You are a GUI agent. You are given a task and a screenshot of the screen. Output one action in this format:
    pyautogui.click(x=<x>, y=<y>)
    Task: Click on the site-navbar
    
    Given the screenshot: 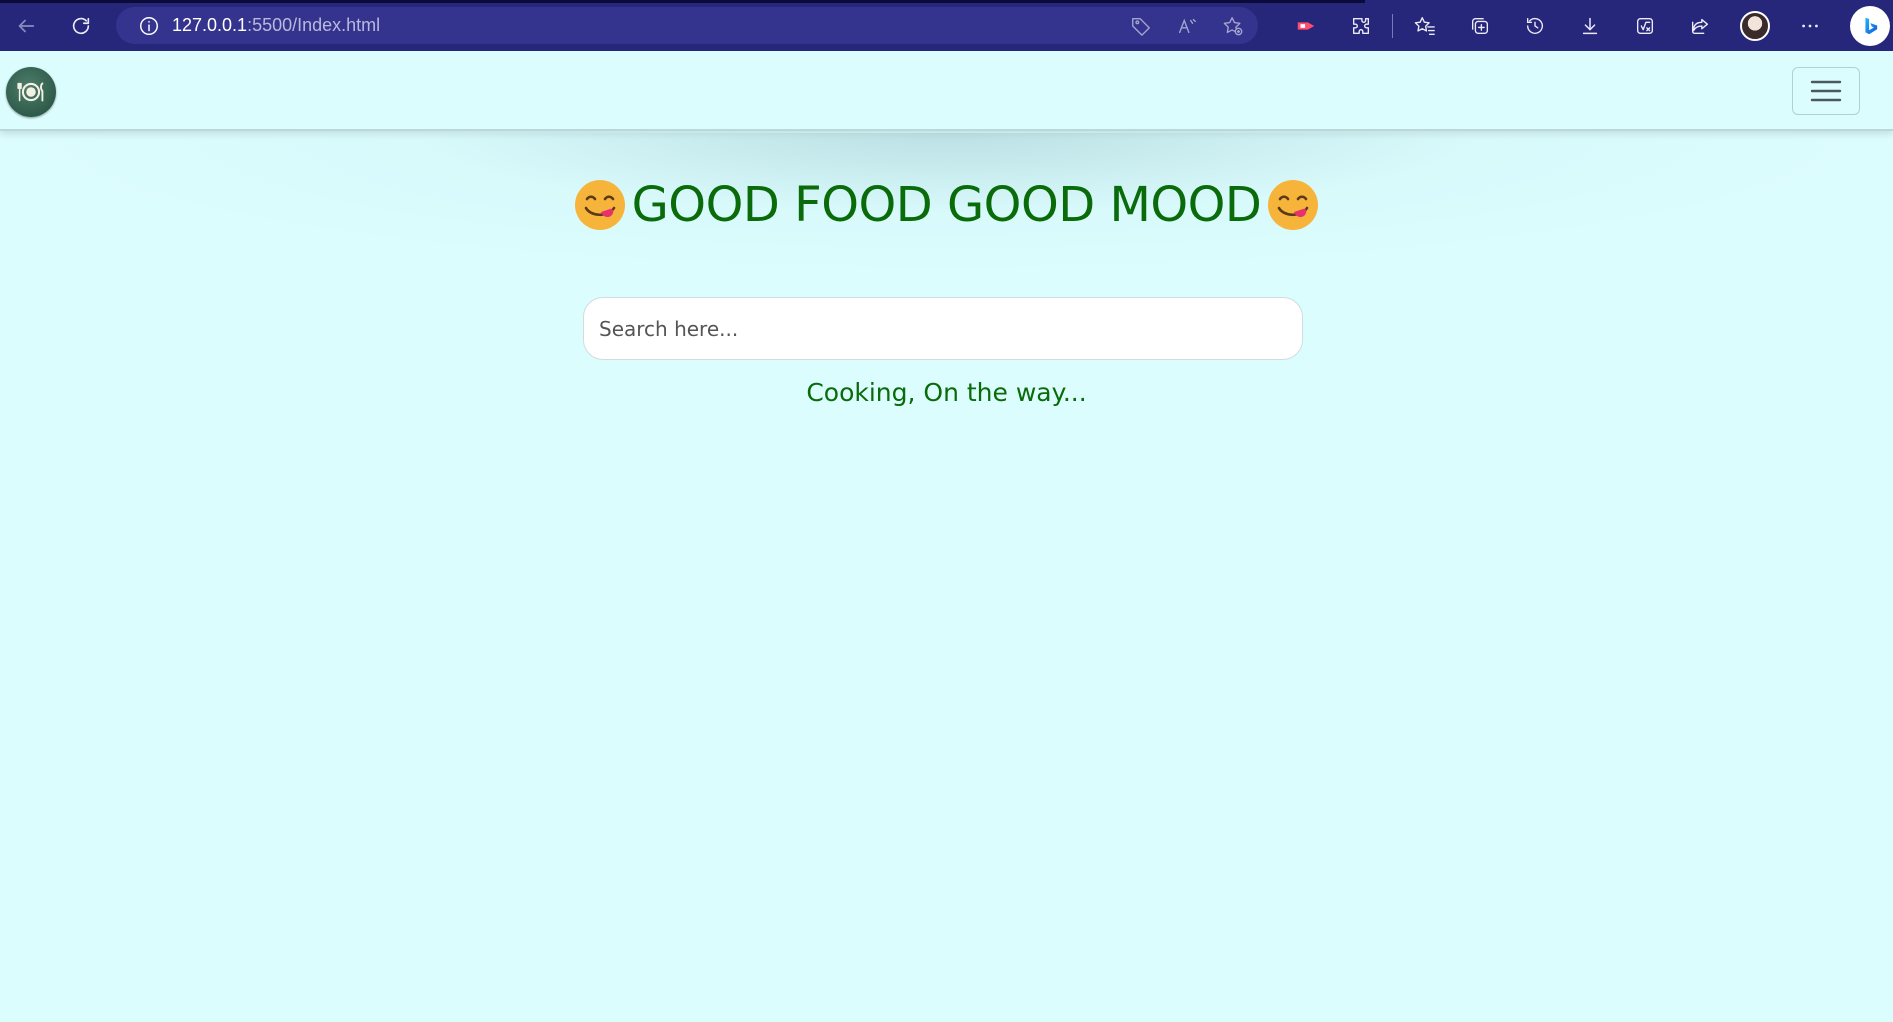 What is the action you would take?
    pyautogui.click(x=946, y=91)
    